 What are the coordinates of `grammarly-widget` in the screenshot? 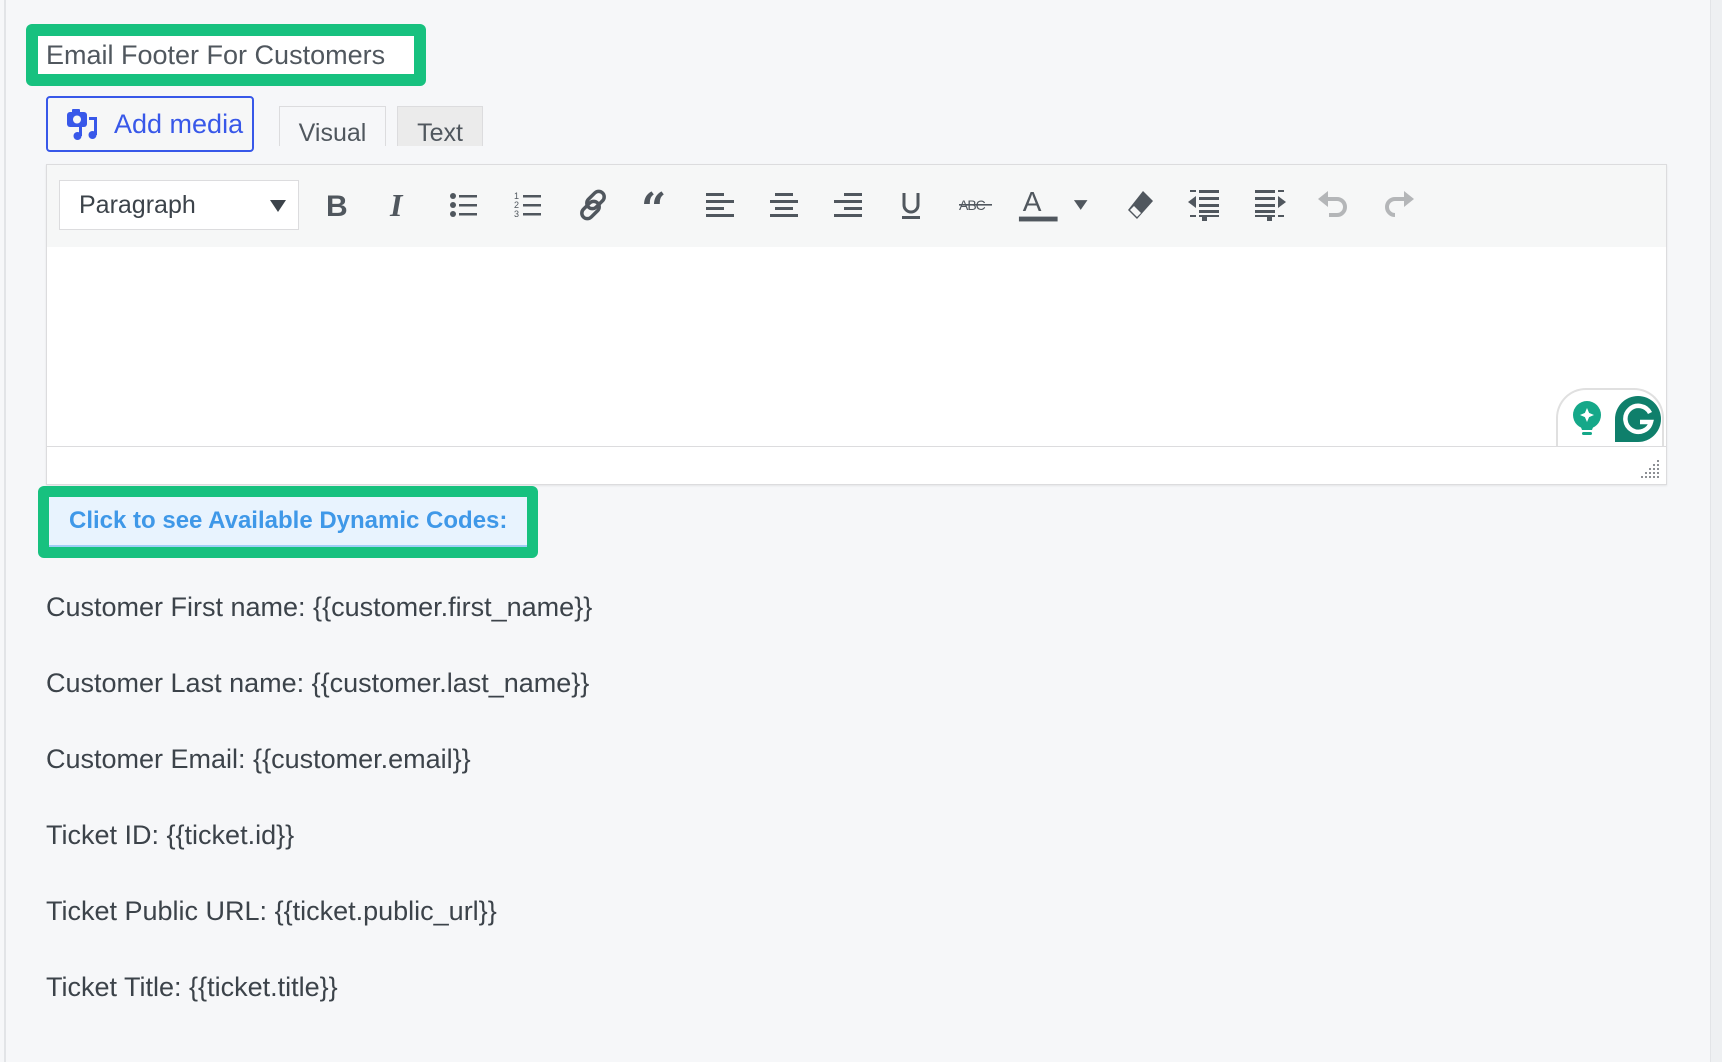 It's located at (1610, 418).